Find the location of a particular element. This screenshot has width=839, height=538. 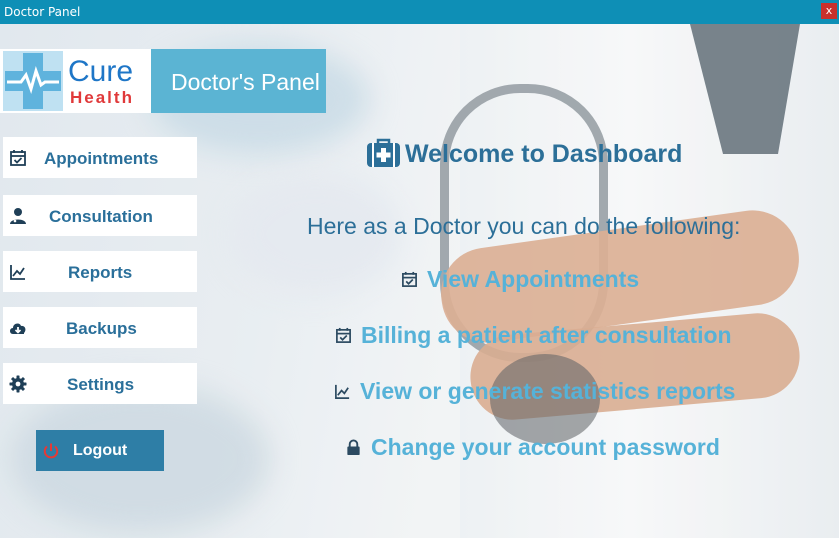

close-button: x is located at coordinates (829, 11).